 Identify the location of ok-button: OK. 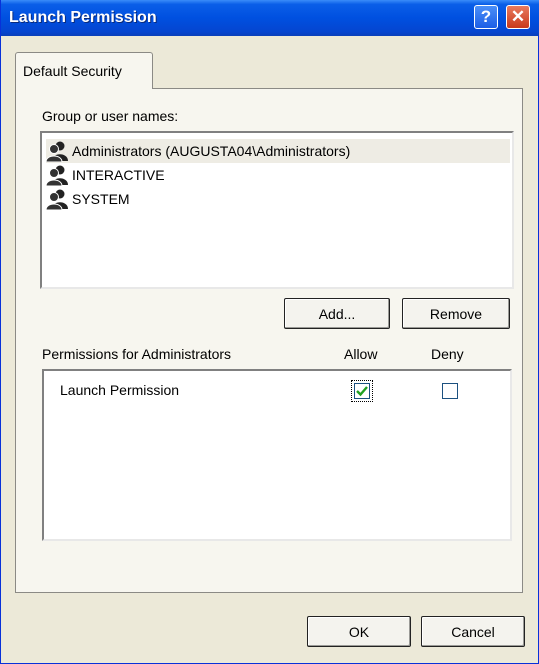
(359, 631).